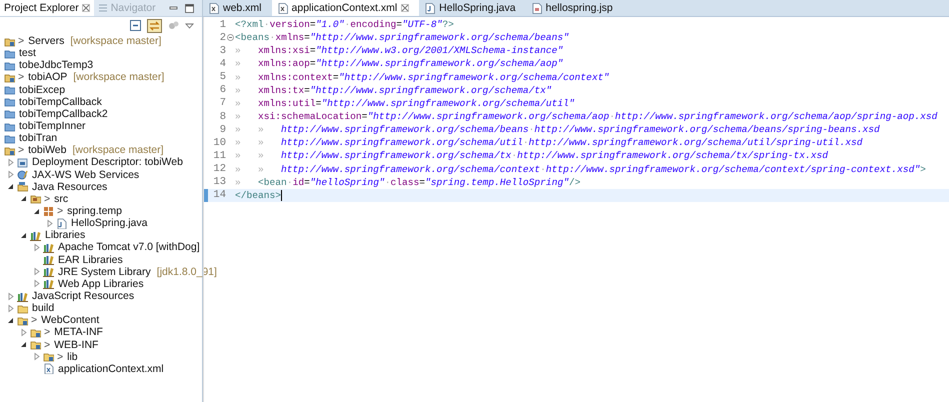 This screenshot has height=402, width=949. Describe the element at coordinates (223, 24) in the screenshot. I see `line-number: 1` at that location.